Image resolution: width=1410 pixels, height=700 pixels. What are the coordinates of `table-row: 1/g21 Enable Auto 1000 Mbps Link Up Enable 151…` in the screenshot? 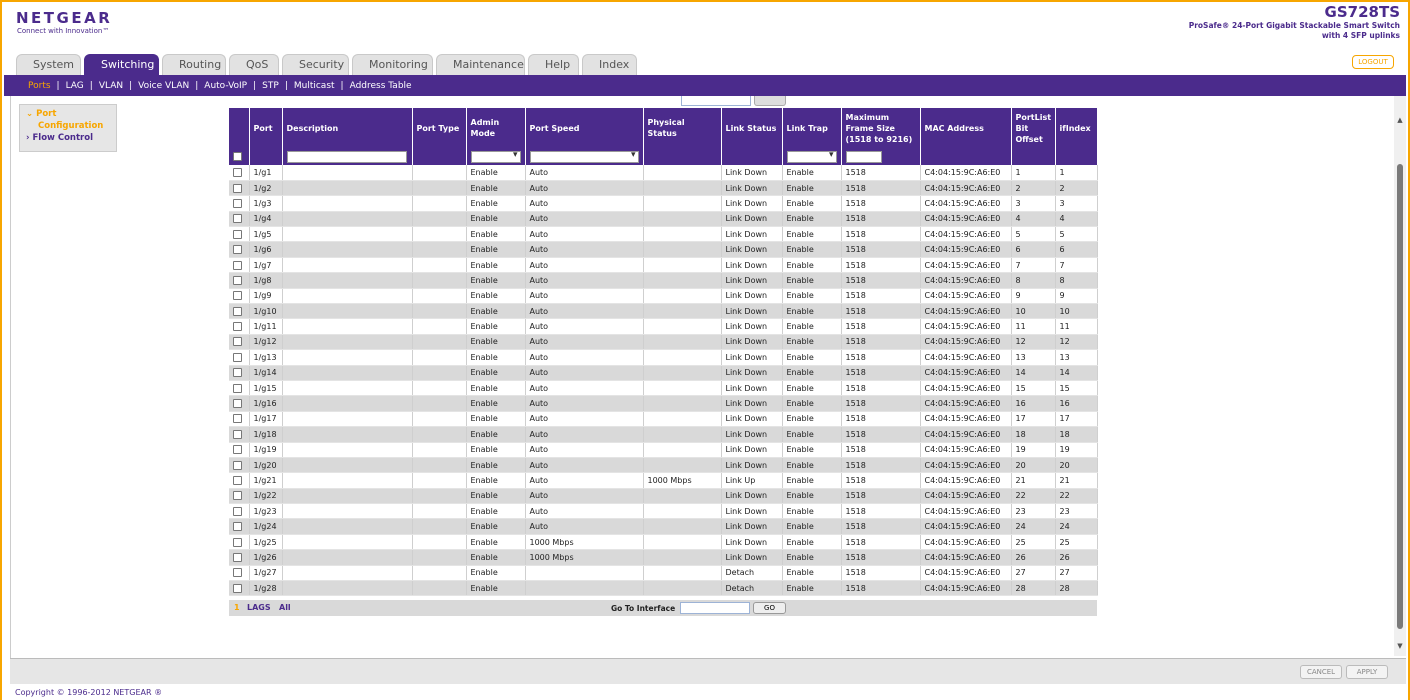 It's located at (663, 480).